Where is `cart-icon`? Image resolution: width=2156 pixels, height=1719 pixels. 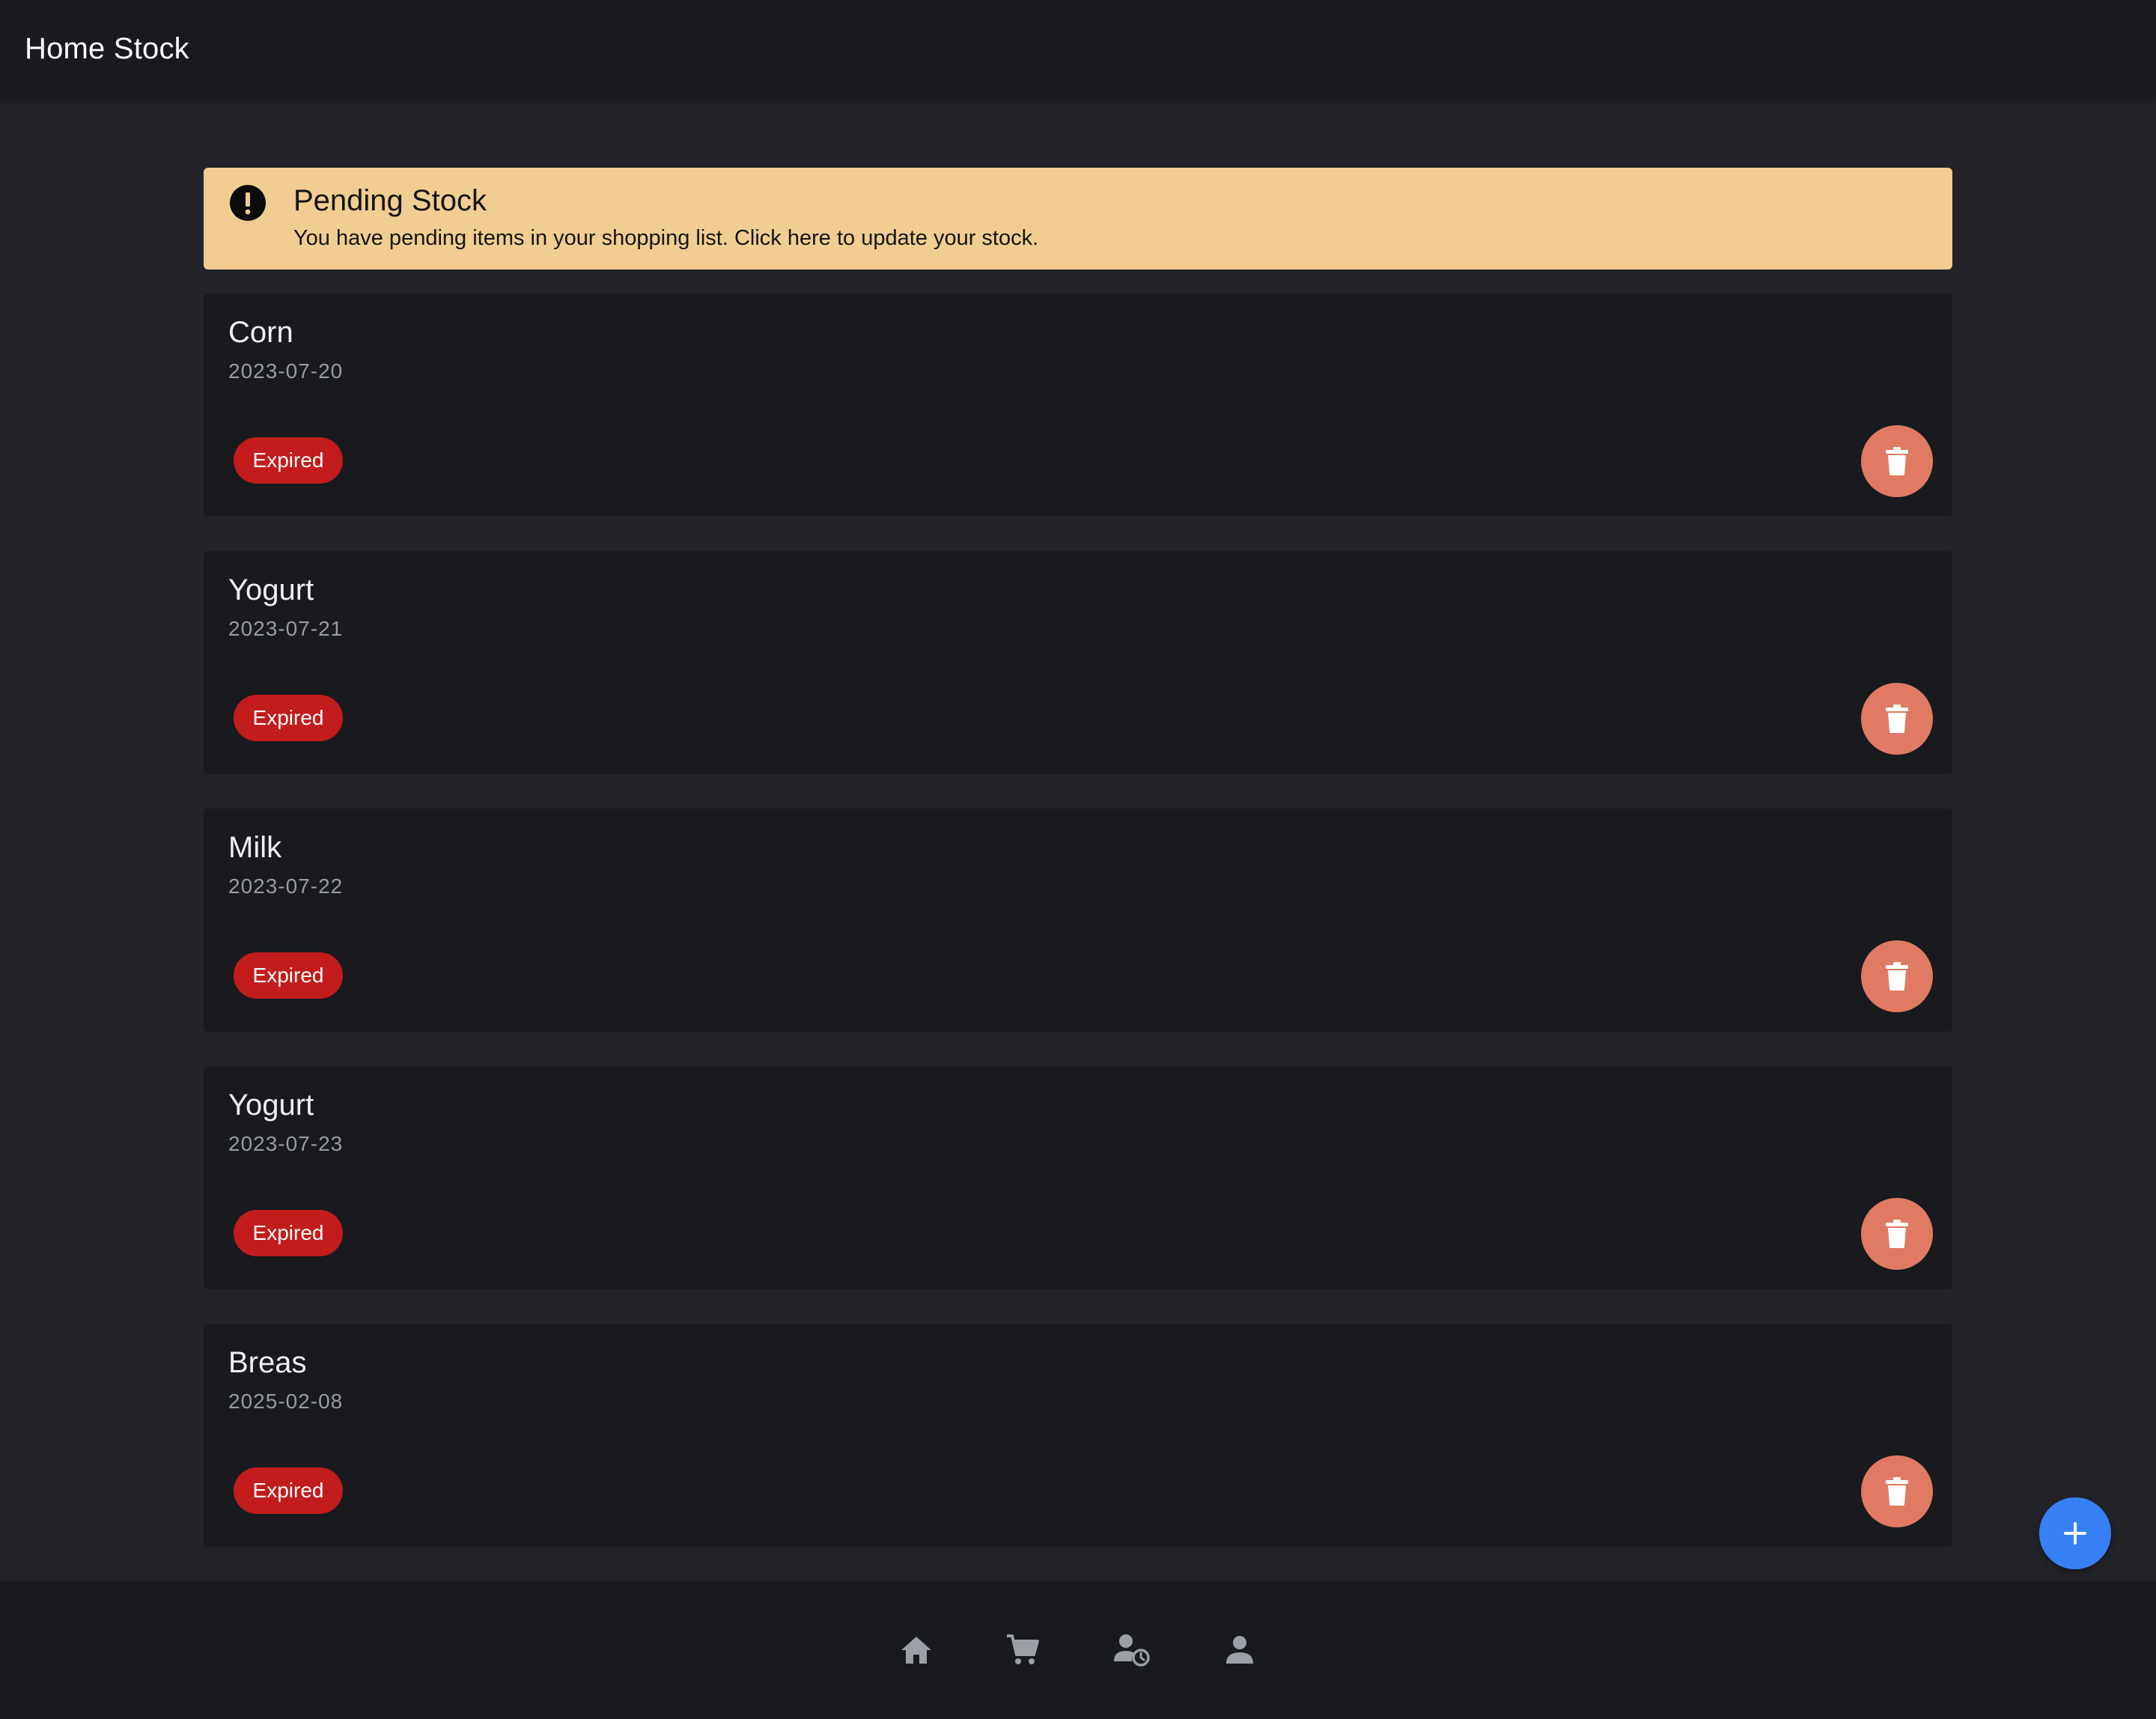
cart-icon is located at coordinates (1023, 1649).